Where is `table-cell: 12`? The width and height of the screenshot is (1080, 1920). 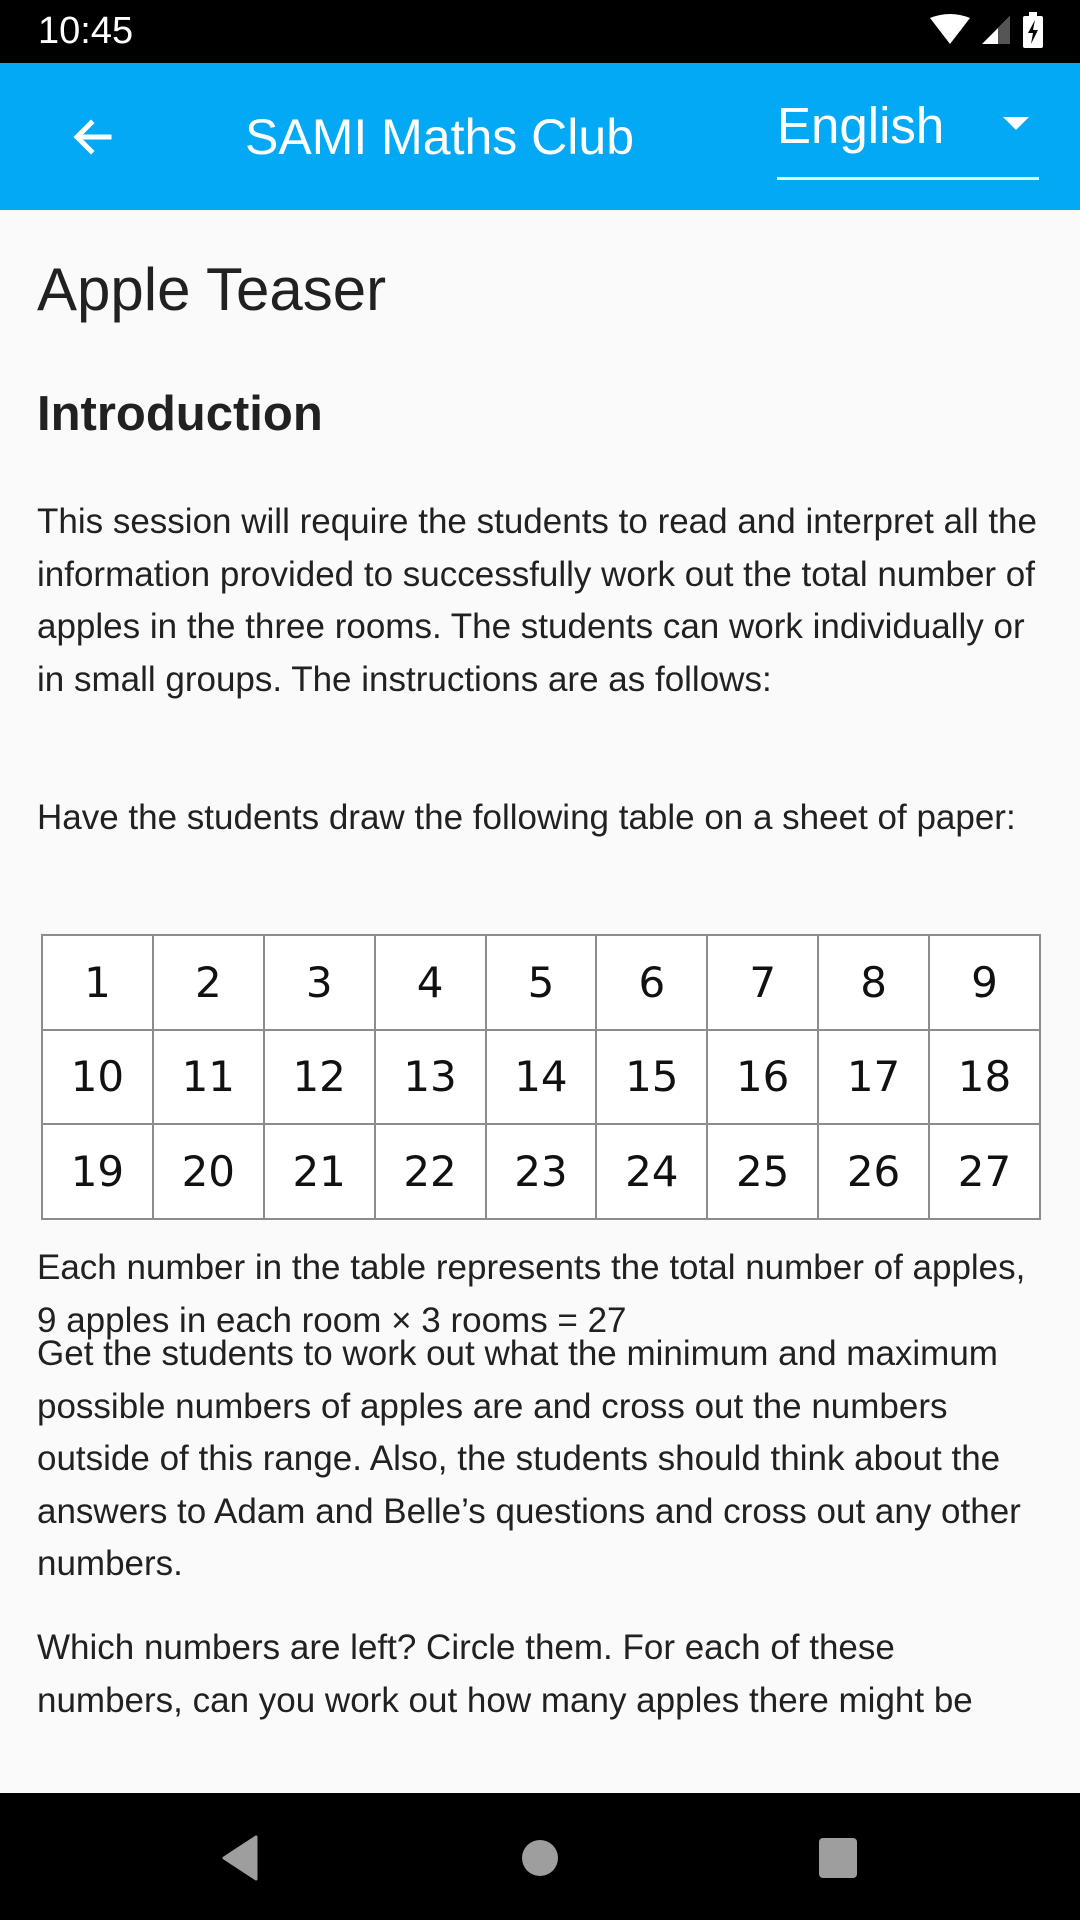
table-cell: 12 is located at coordinates (319, 1077).